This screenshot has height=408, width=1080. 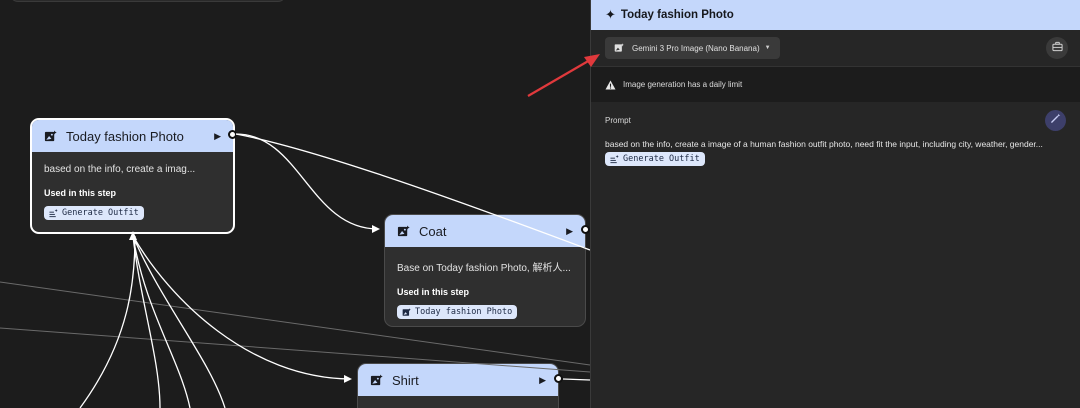 I want to click on magic-wand-button, so click(x=1055, y=120).